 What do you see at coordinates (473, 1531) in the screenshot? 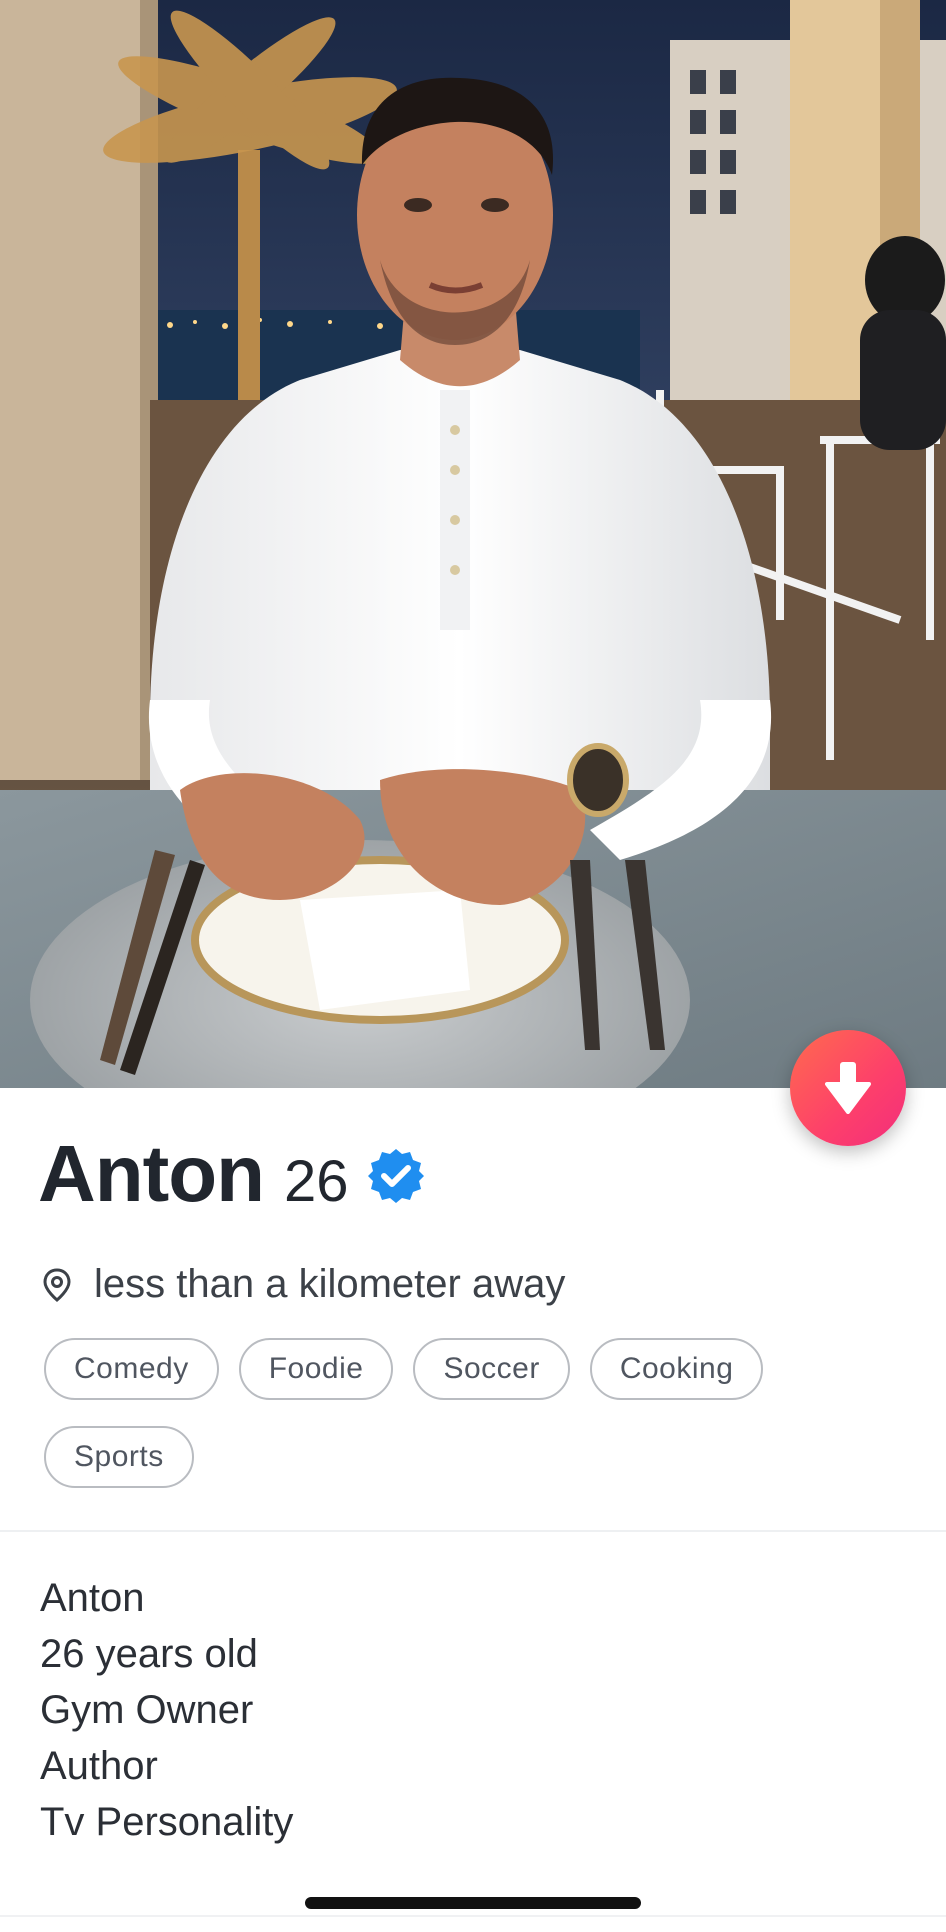
I see `section-divider` at bounding box center [473, 1531].